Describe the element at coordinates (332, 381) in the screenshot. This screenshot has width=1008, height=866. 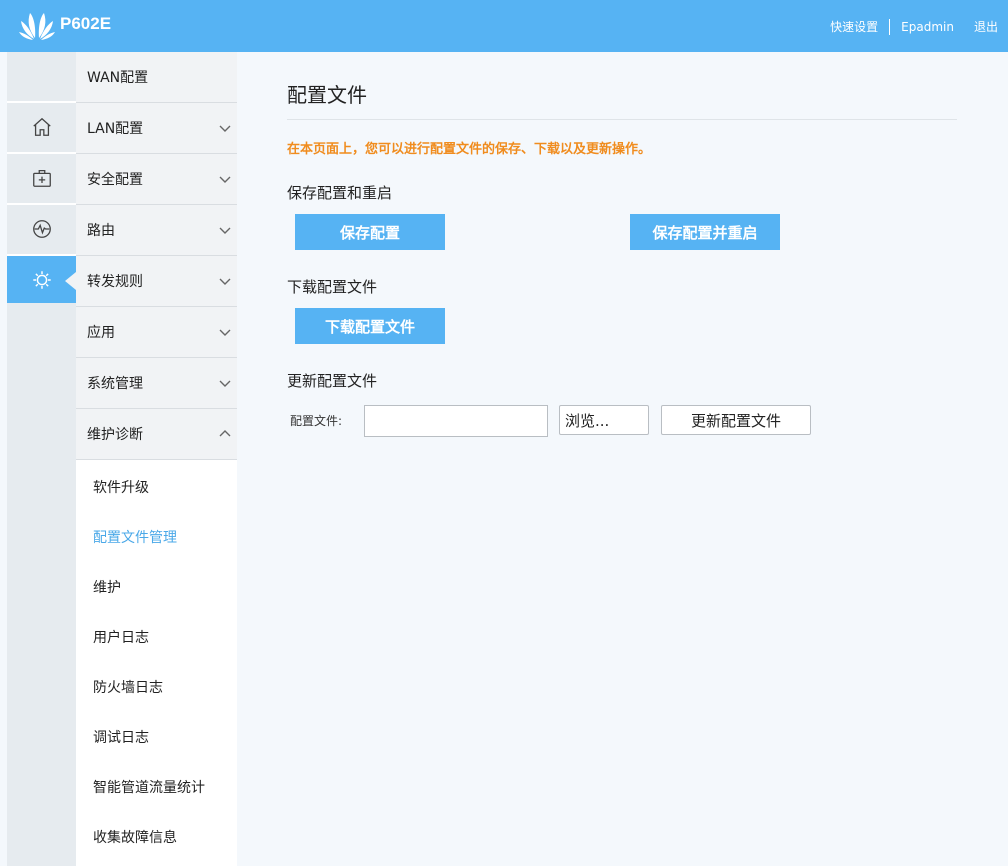
I see `update-section-title: 更新配置文件` at that location.